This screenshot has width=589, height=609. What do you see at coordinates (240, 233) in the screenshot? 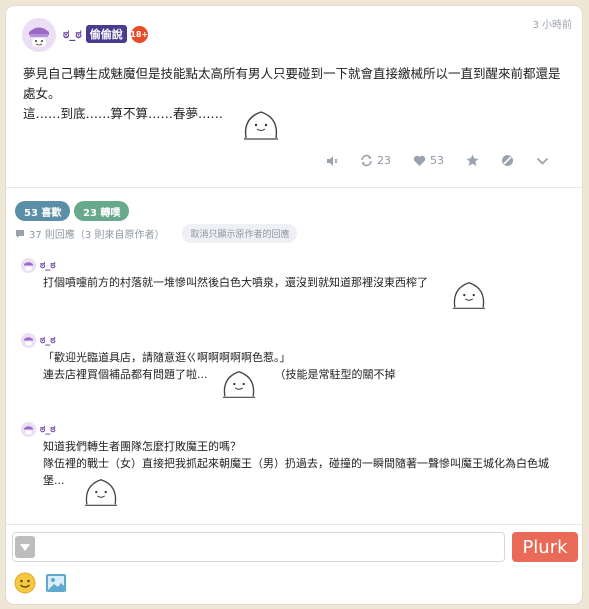
I see `author-filter-toggle: 取消只顯示原作者的回應` at bounding box center [240, 233].